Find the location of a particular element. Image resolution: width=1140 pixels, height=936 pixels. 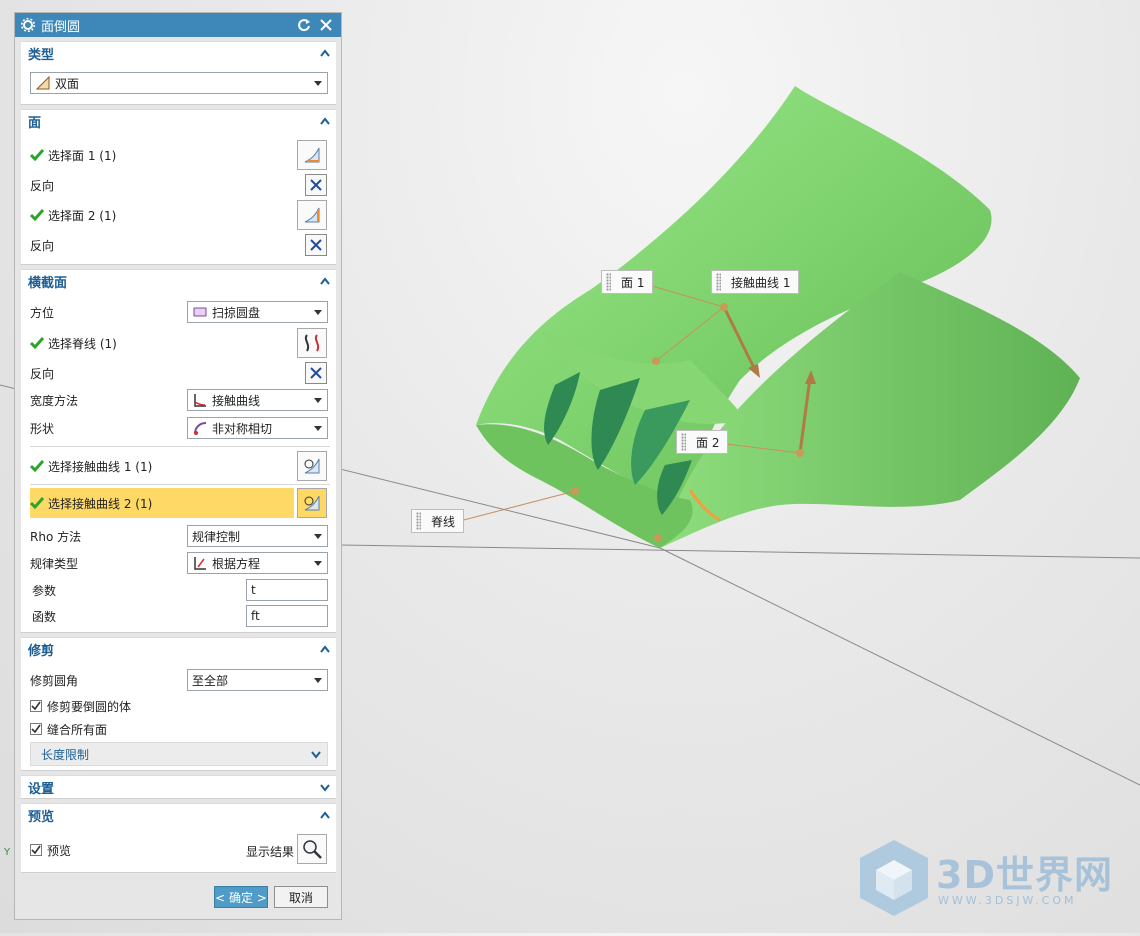

section-title: 面 is located at coordinates (35, 123).